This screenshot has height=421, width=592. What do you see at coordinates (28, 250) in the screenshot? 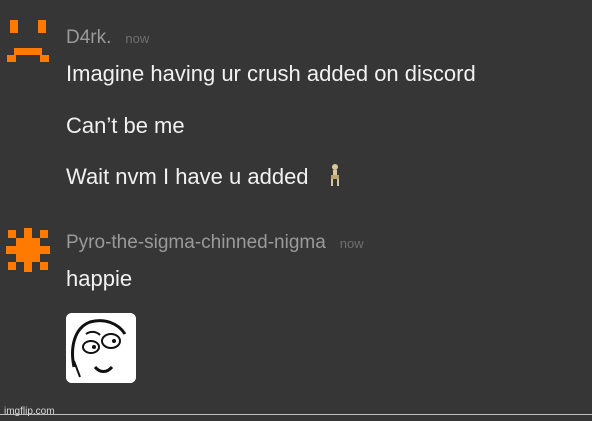
I see `orange-splat-avatar-icon` at bounding box center [28, 250].